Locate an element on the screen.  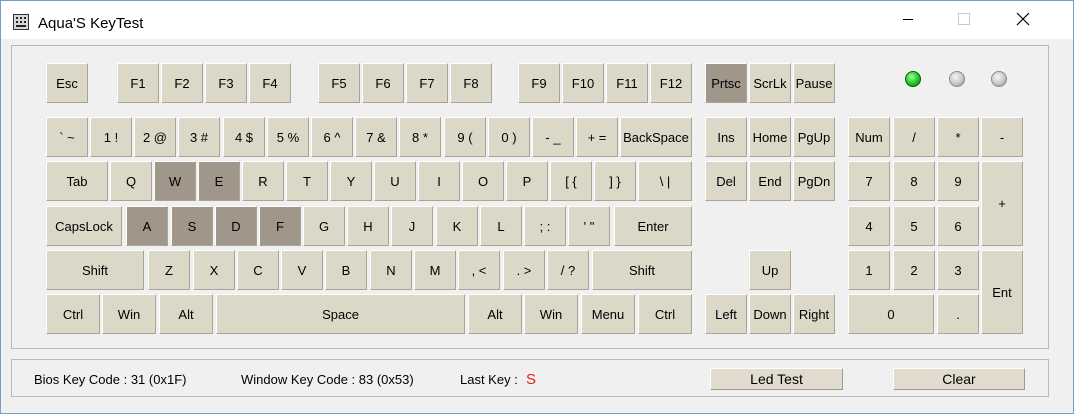
numpad-num: Num is located at coordinates (869, 137).